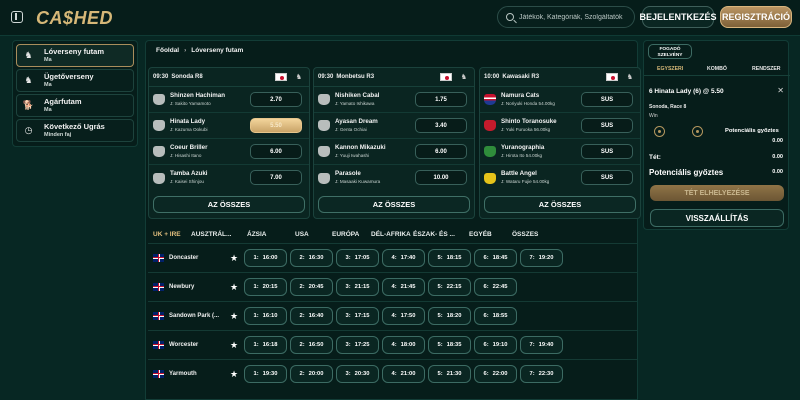  What do you see at coordinates (541, 258) in the screenshot?
I see `race-time-button: 7: 19:20` at bounding box center [541, 258].